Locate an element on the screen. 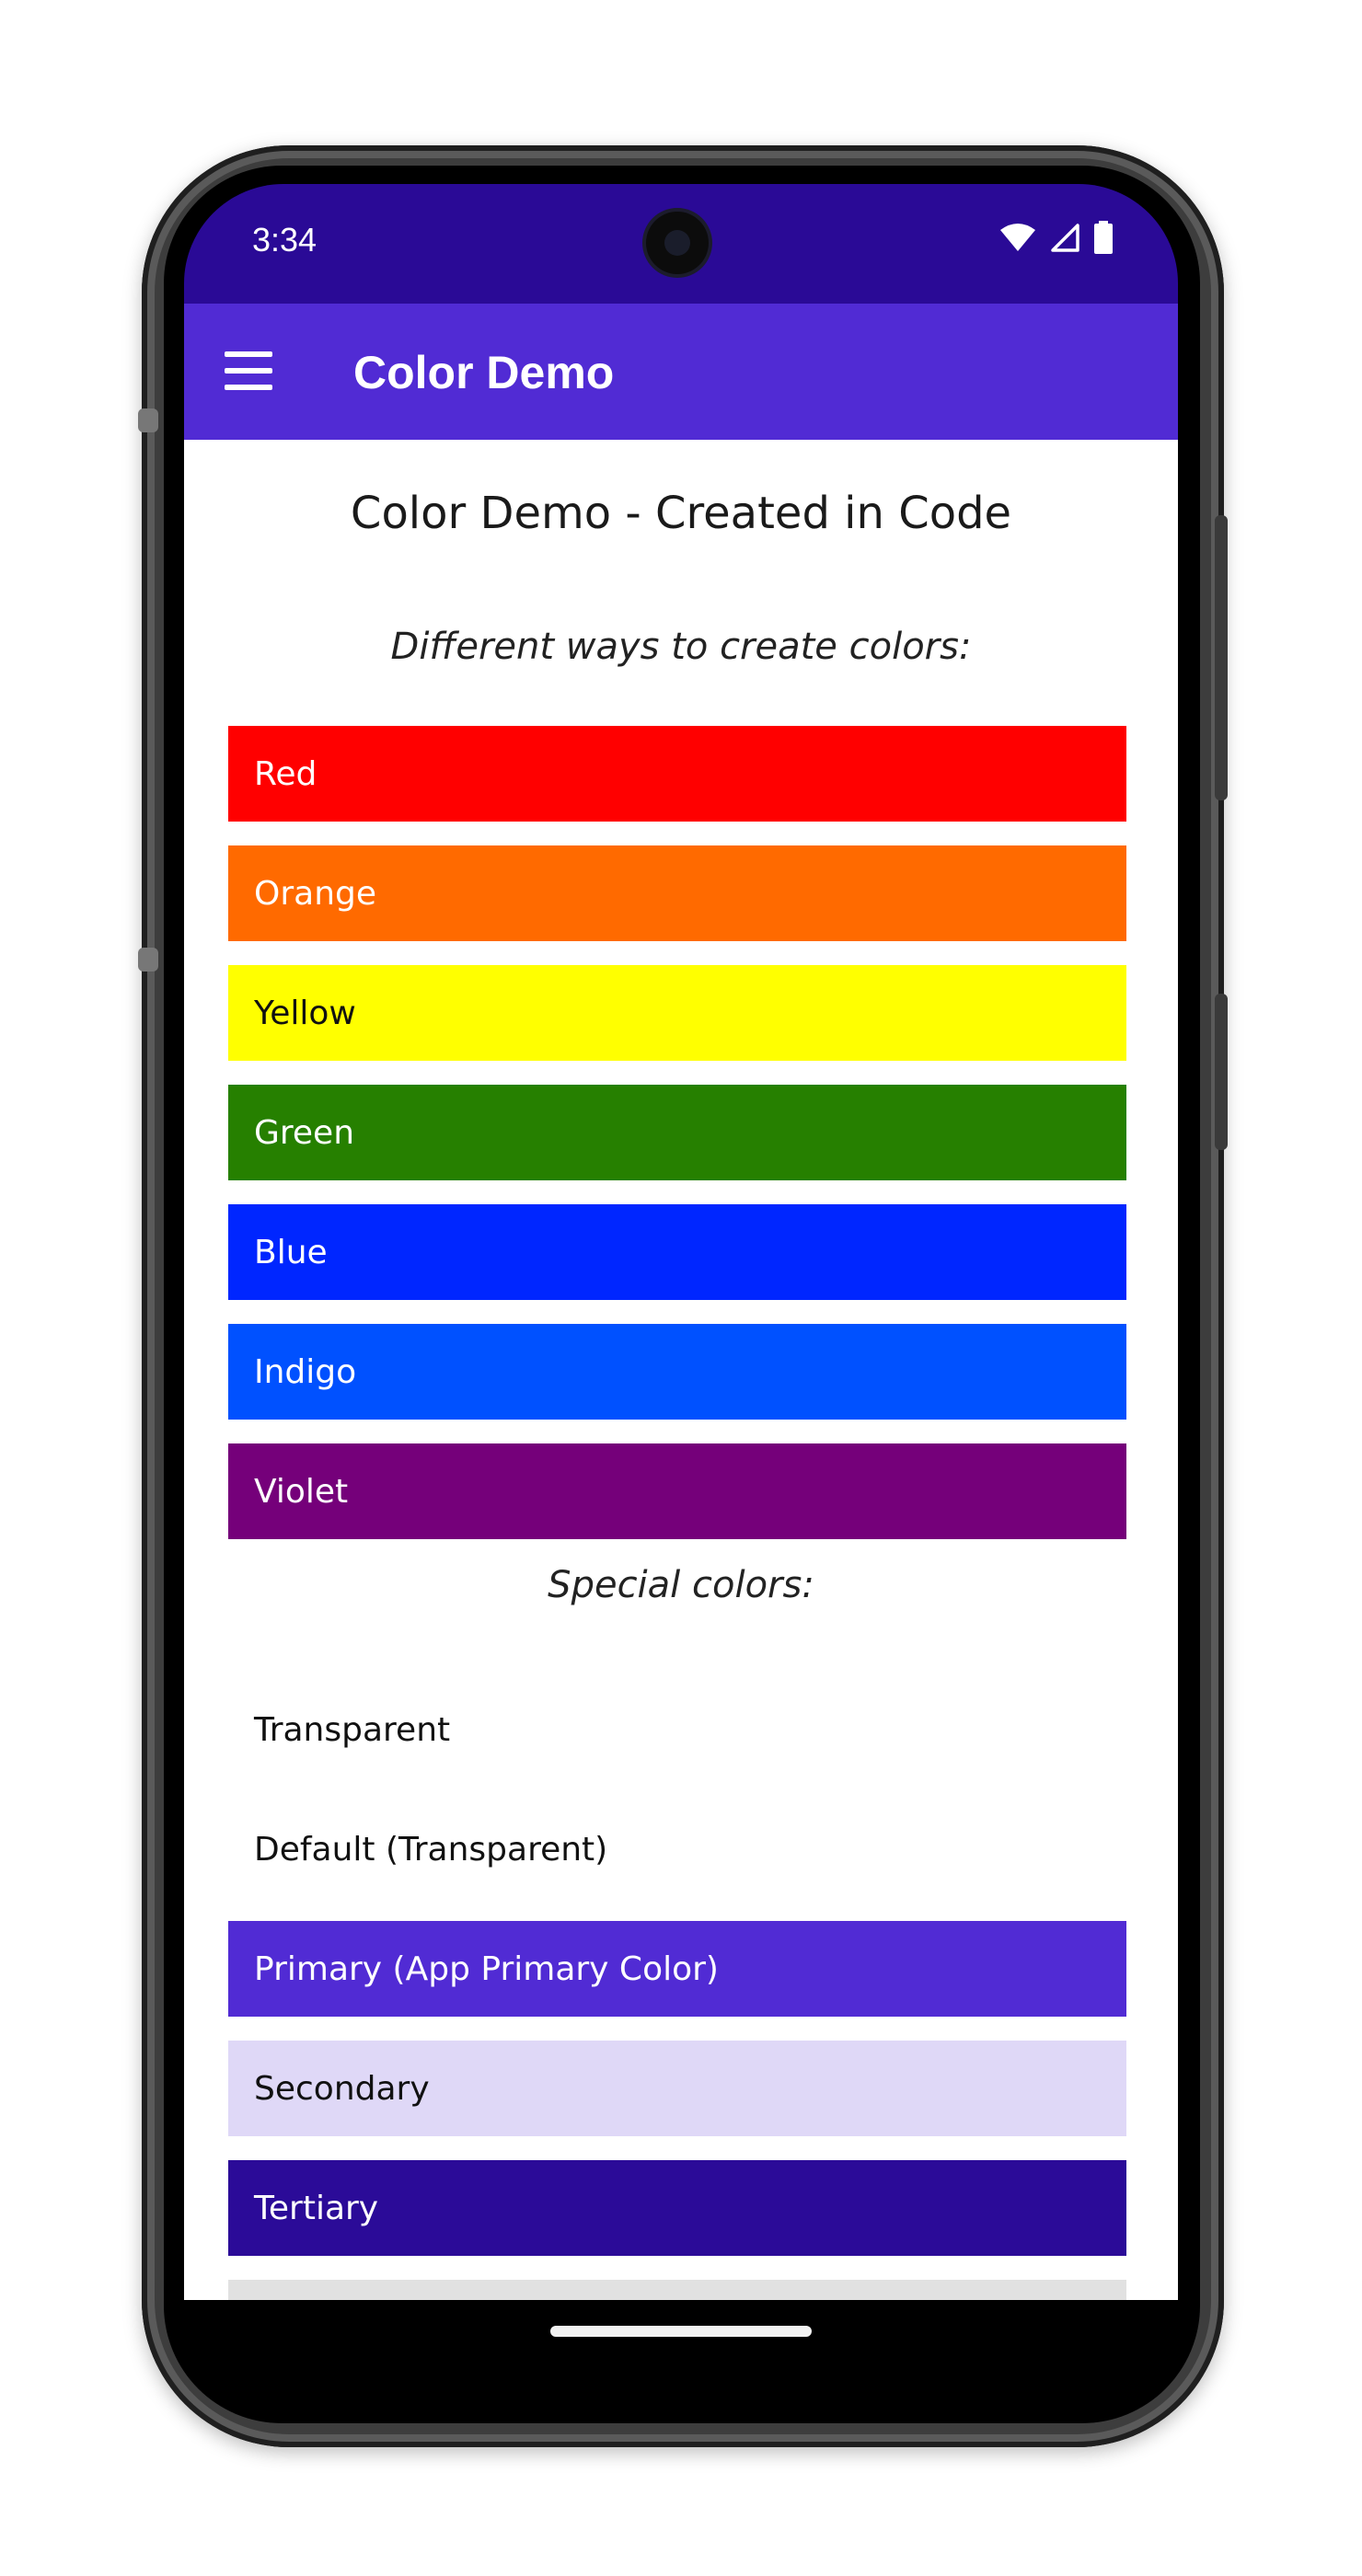 The width and height of the screenshot is (1362, 2576). swatch-label: Red is located at coordinates (285, 773).